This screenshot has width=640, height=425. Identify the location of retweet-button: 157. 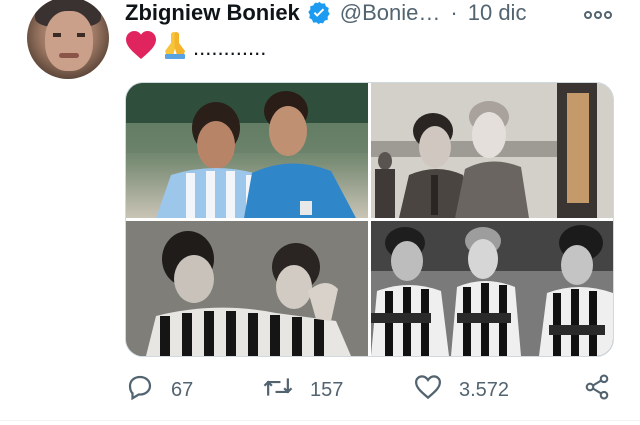
(302, 390).